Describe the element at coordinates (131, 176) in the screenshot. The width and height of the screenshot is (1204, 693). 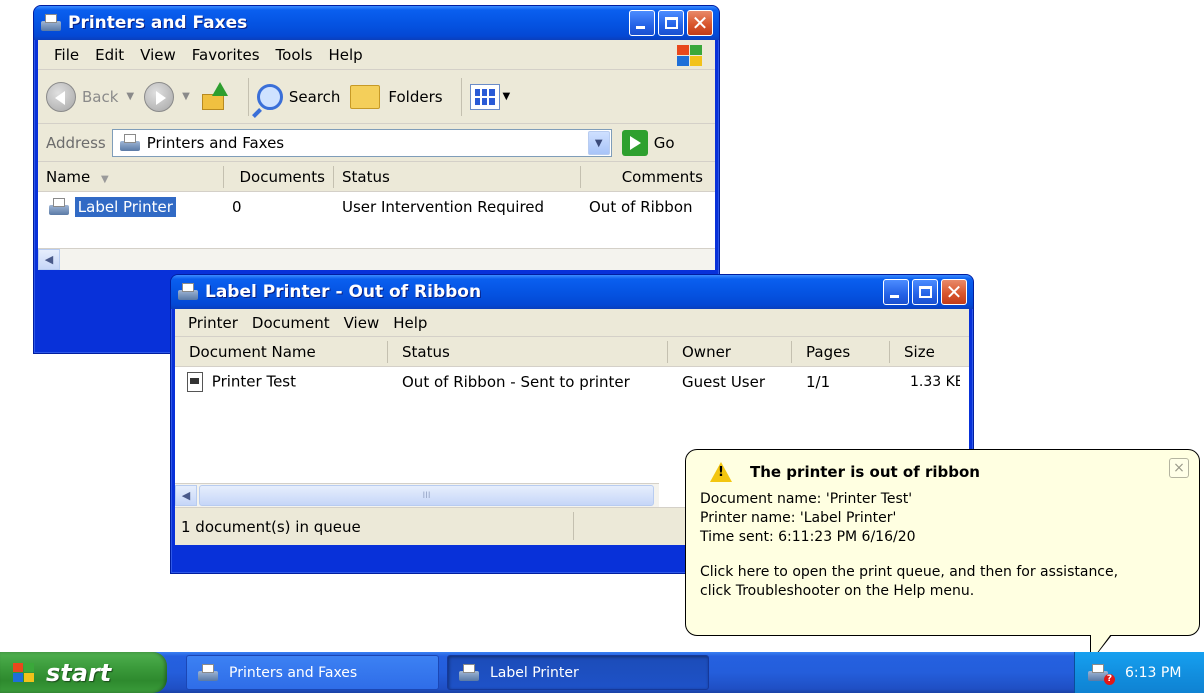
I see `column-name: Name ▼` at that location.